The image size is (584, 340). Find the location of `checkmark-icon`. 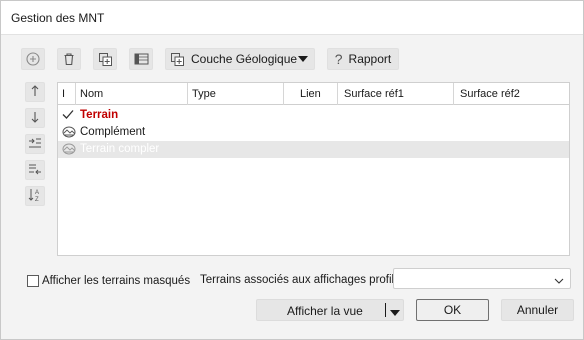

checkmark-icon is located at coordinates (68, 116).